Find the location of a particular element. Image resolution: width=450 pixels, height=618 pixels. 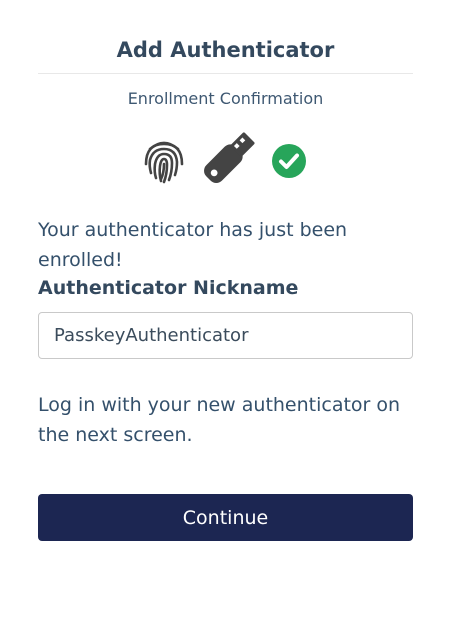

page-subtitle: Enrollment Confirmation is located at coordinates (225, 98).